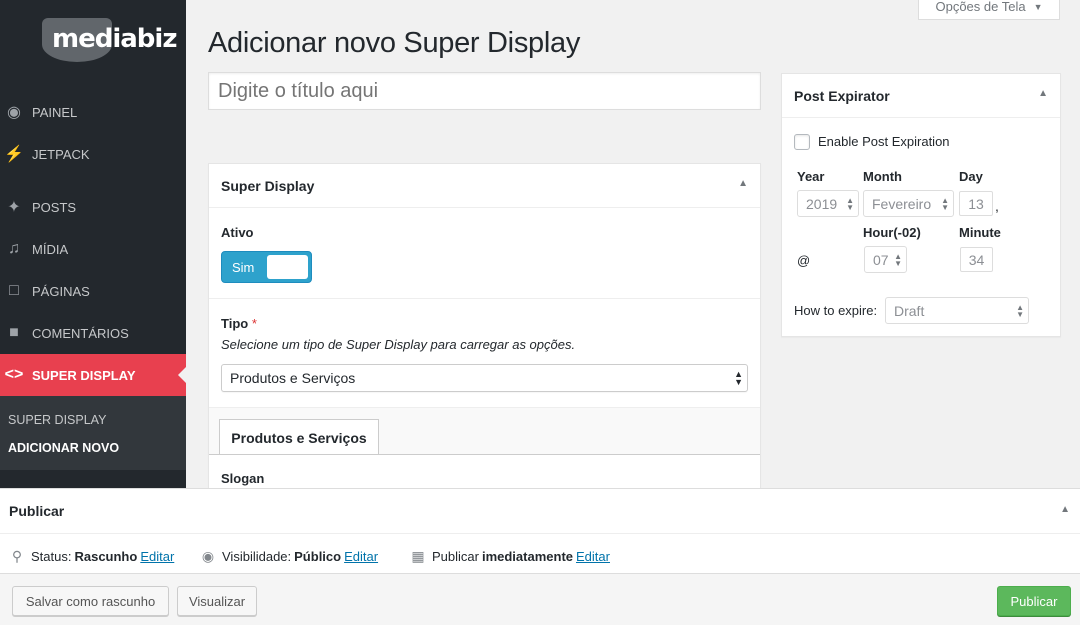 This screenshot has width=1080, height=625. I want to click on publish-title: Publicar, so click(37, 511).